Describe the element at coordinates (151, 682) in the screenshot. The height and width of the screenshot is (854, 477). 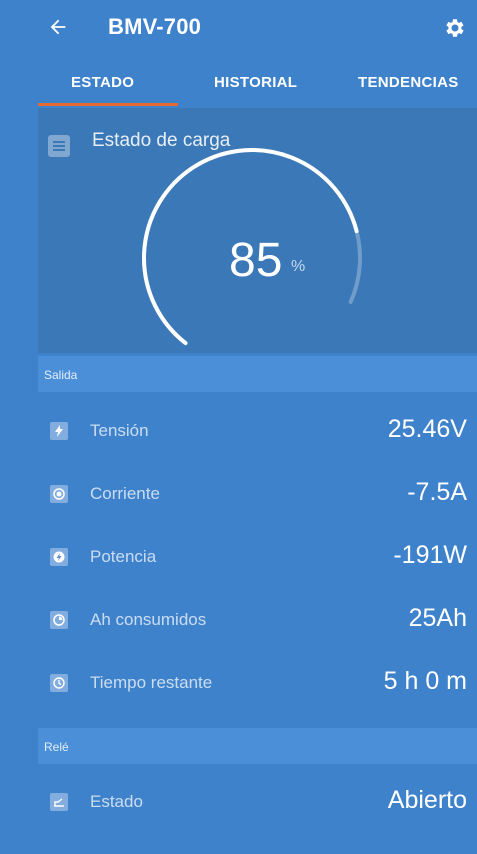
I see `row-label: Tiempo restante` at that location.